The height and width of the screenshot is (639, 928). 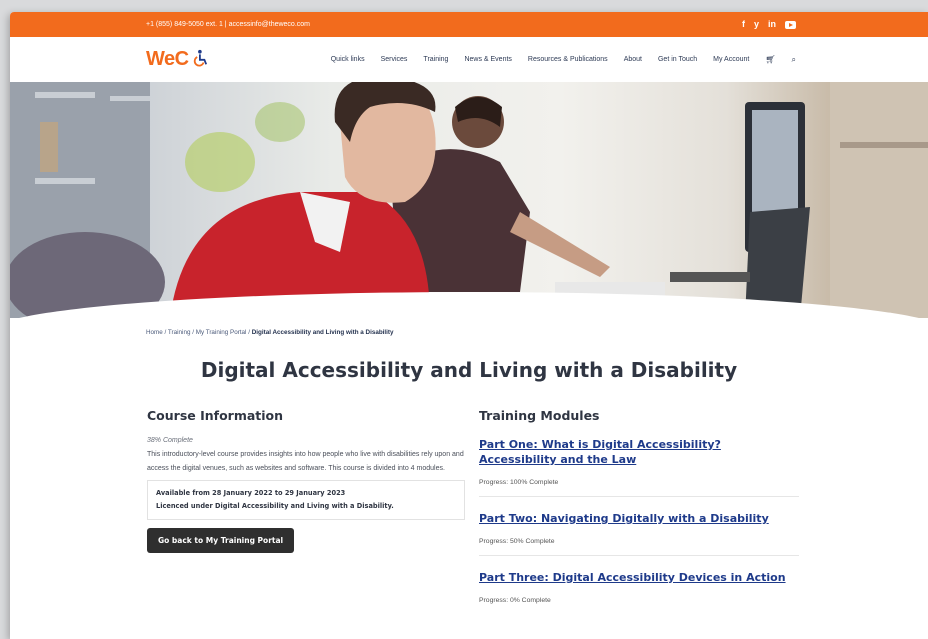 What do you see at coordinates (756, 24) in the screenshot?
I see `twitter-icon: y` at bounding box center [756, 24].